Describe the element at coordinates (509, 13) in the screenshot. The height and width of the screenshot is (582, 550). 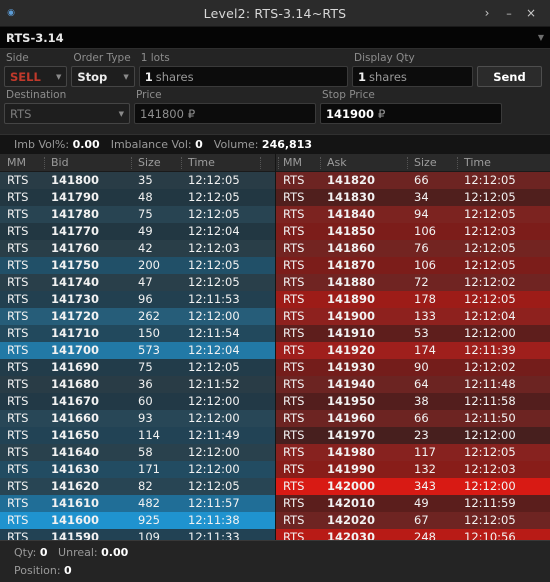
I see `minimize-icon: –` at that location.